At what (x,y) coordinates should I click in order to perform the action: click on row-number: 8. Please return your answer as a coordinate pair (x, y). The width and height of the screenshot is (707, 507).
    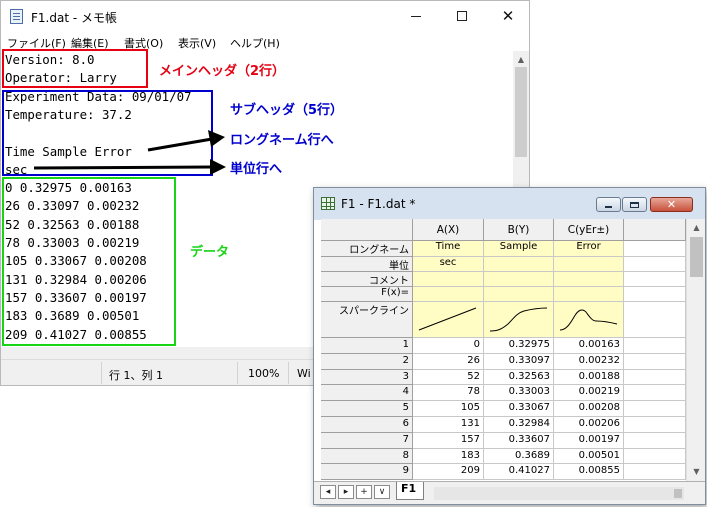
    Looking at the image, I should click on (367, 456).